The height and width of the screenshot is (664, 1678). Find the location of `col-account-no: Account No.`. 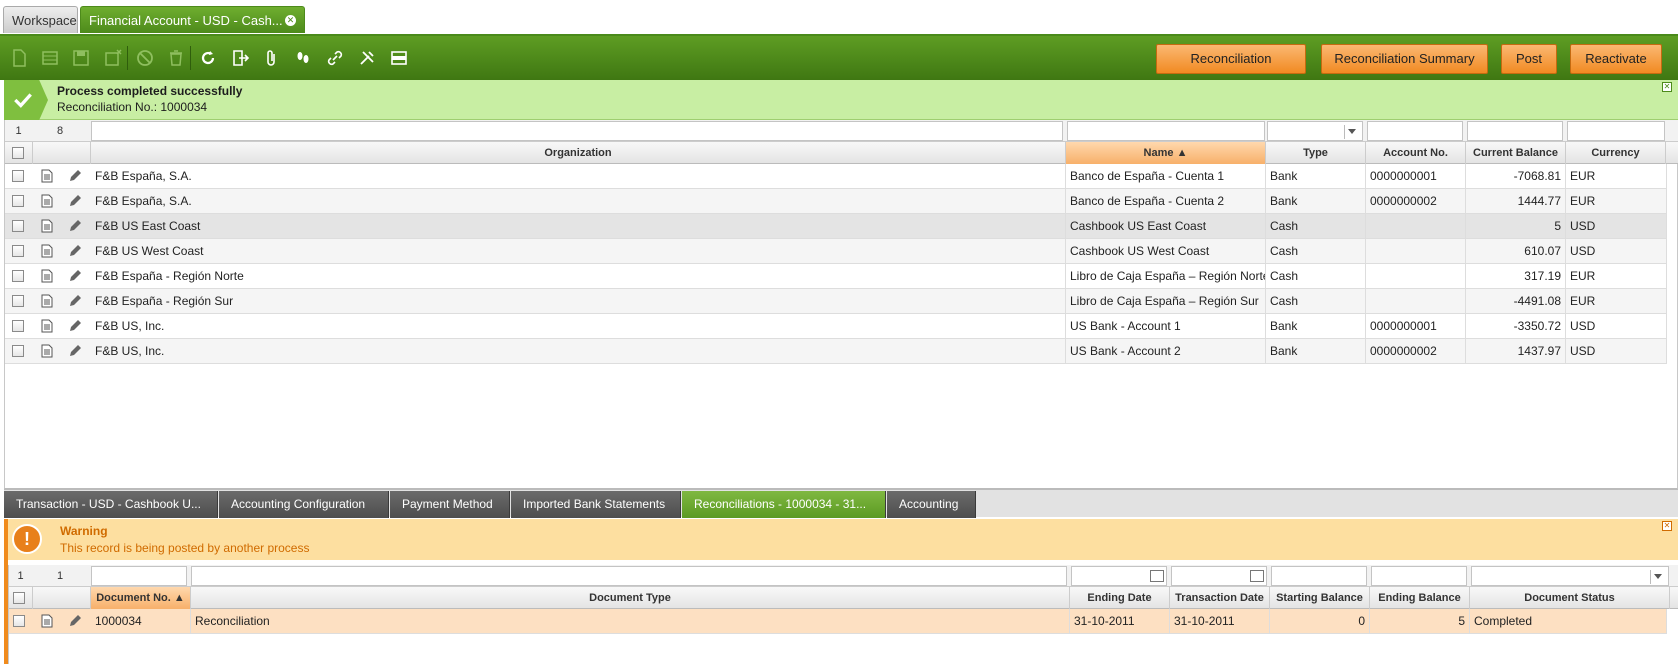

col-account-no: Account No. is located at coordinates (1416, 153).